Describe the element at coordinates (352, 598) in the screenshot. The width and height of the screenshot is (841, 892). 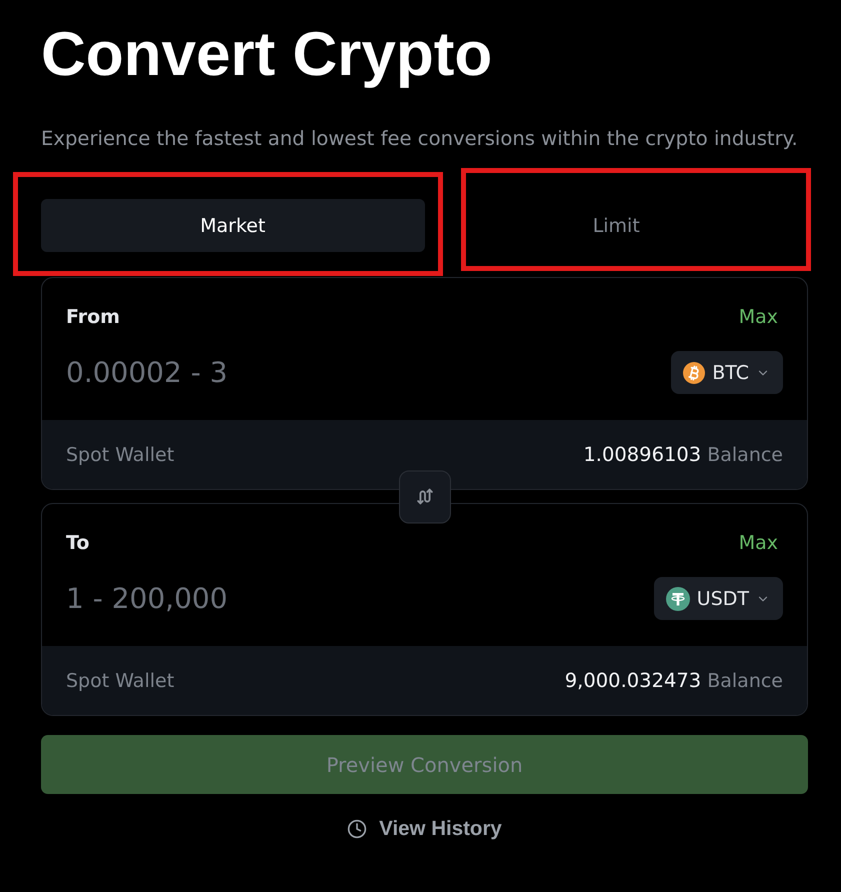
I see `amount-field: 1 - 200,000` at that location.